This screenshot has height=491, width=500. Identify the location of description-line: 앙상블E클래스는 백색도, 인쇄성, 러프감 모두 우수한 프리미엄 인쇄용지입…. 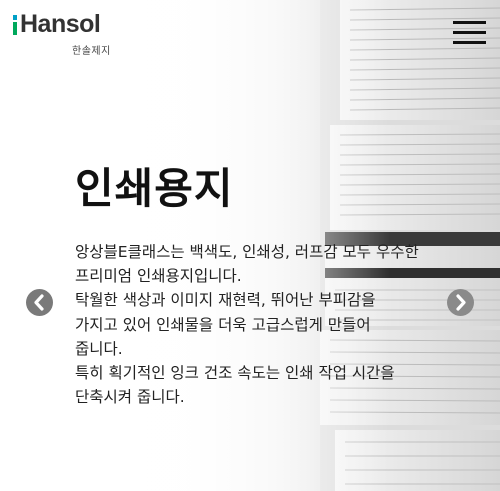
(247, 264).